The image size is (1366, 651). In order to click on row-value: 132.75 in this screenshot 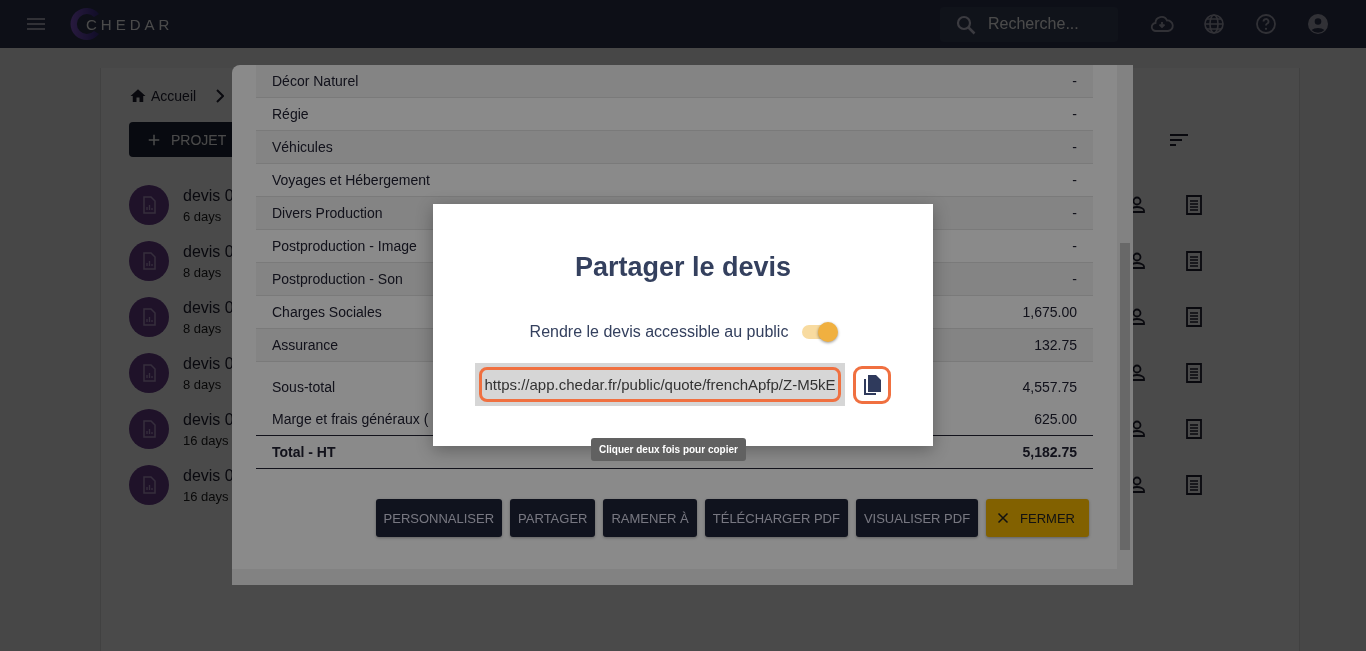, I will do `click(1055, 345)`.